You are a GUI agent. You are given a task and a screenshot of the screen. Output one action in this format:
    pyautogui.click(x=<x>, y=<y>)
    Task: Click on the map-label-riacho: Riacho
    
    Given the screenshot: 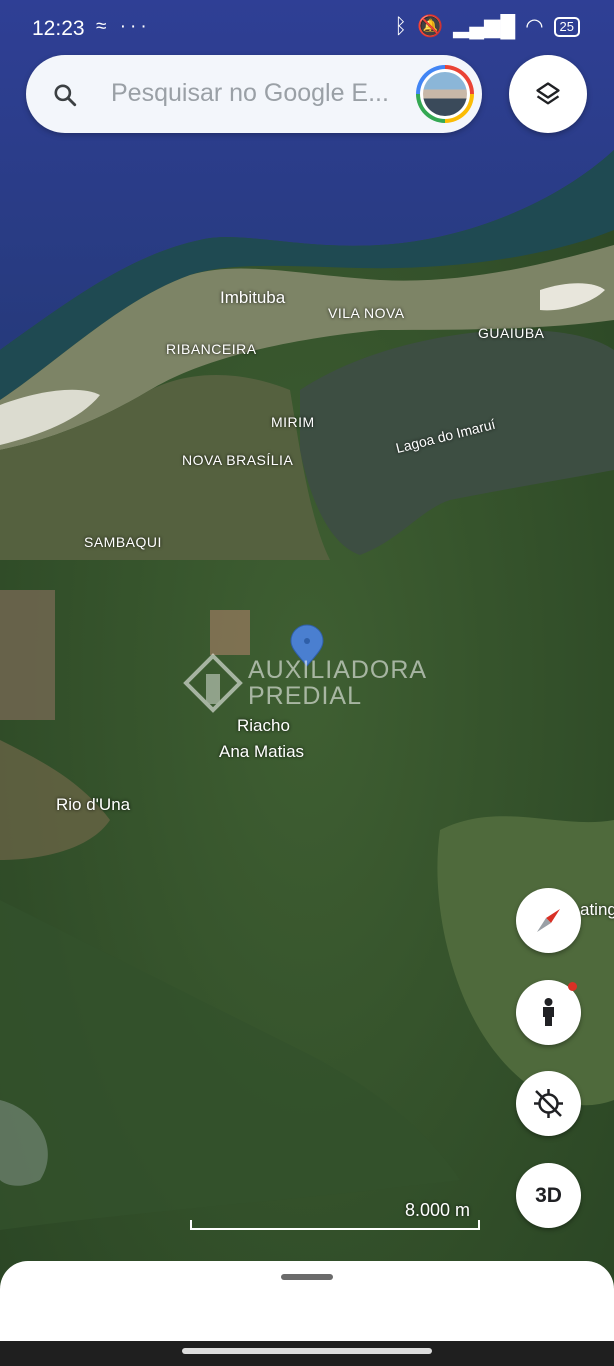 What is the action you would take?
    pyautogui.click(x=263, y=726)
    